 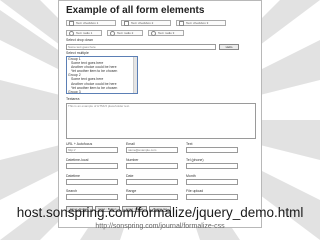 What do you see at coordinates (131, 191) in the screenshot?
I see `range-label: Range` at bounding box center [131, 191].